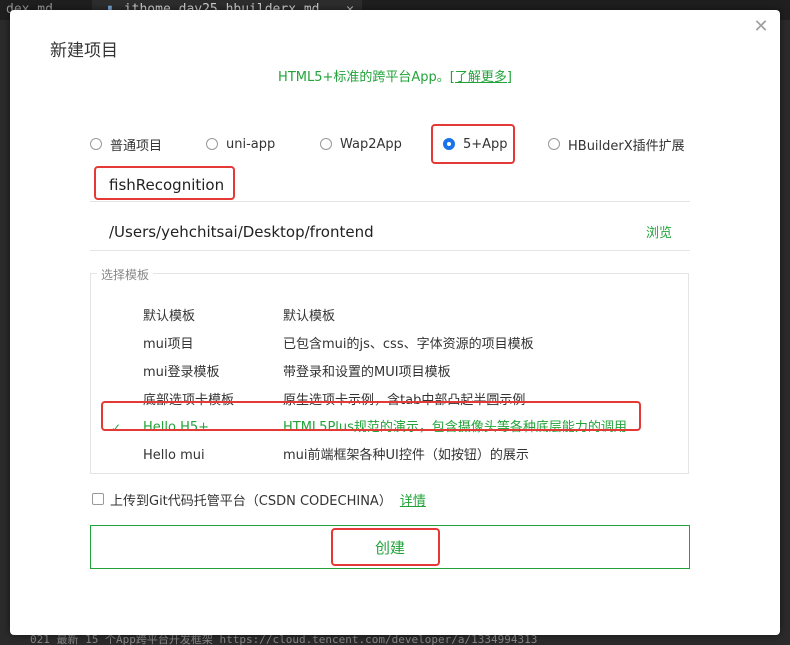 The image size is (790, 645). What do you see at coordinates (449, 144) in the screenshot?
I see `radio-5plus-app` at bounding box center [449, 144].